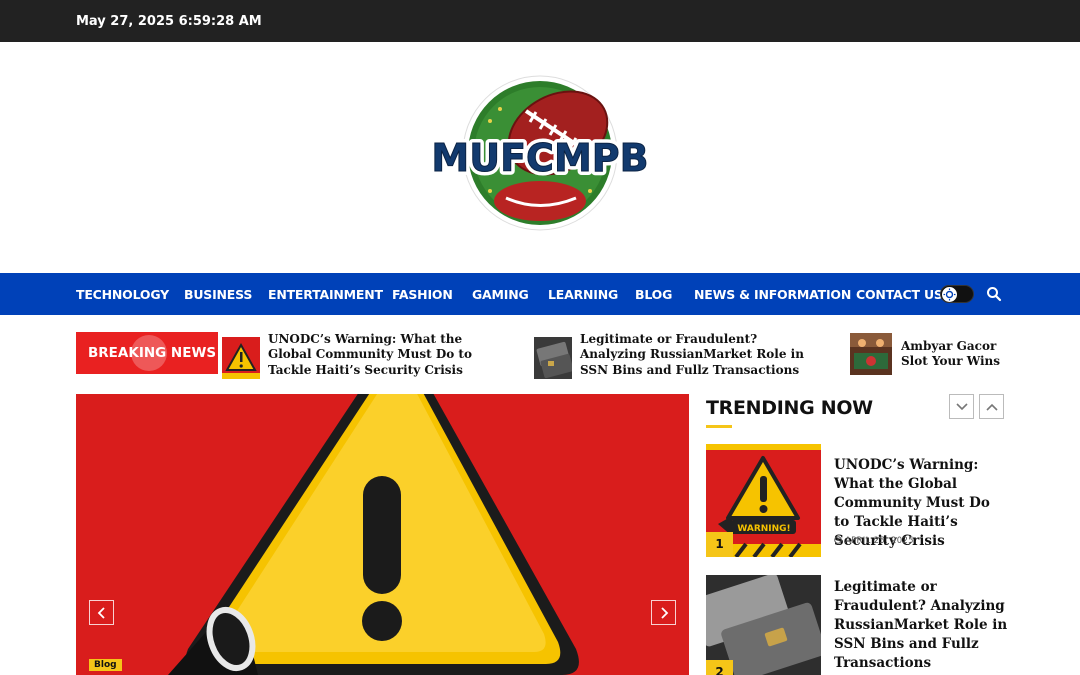 This screenshot has width=1080, height=675. Describe the element at coordinates (952, 355) in the screenshot. I see `ticker-title: Ambyar Gacor Slot Your Wins with S` at that location.